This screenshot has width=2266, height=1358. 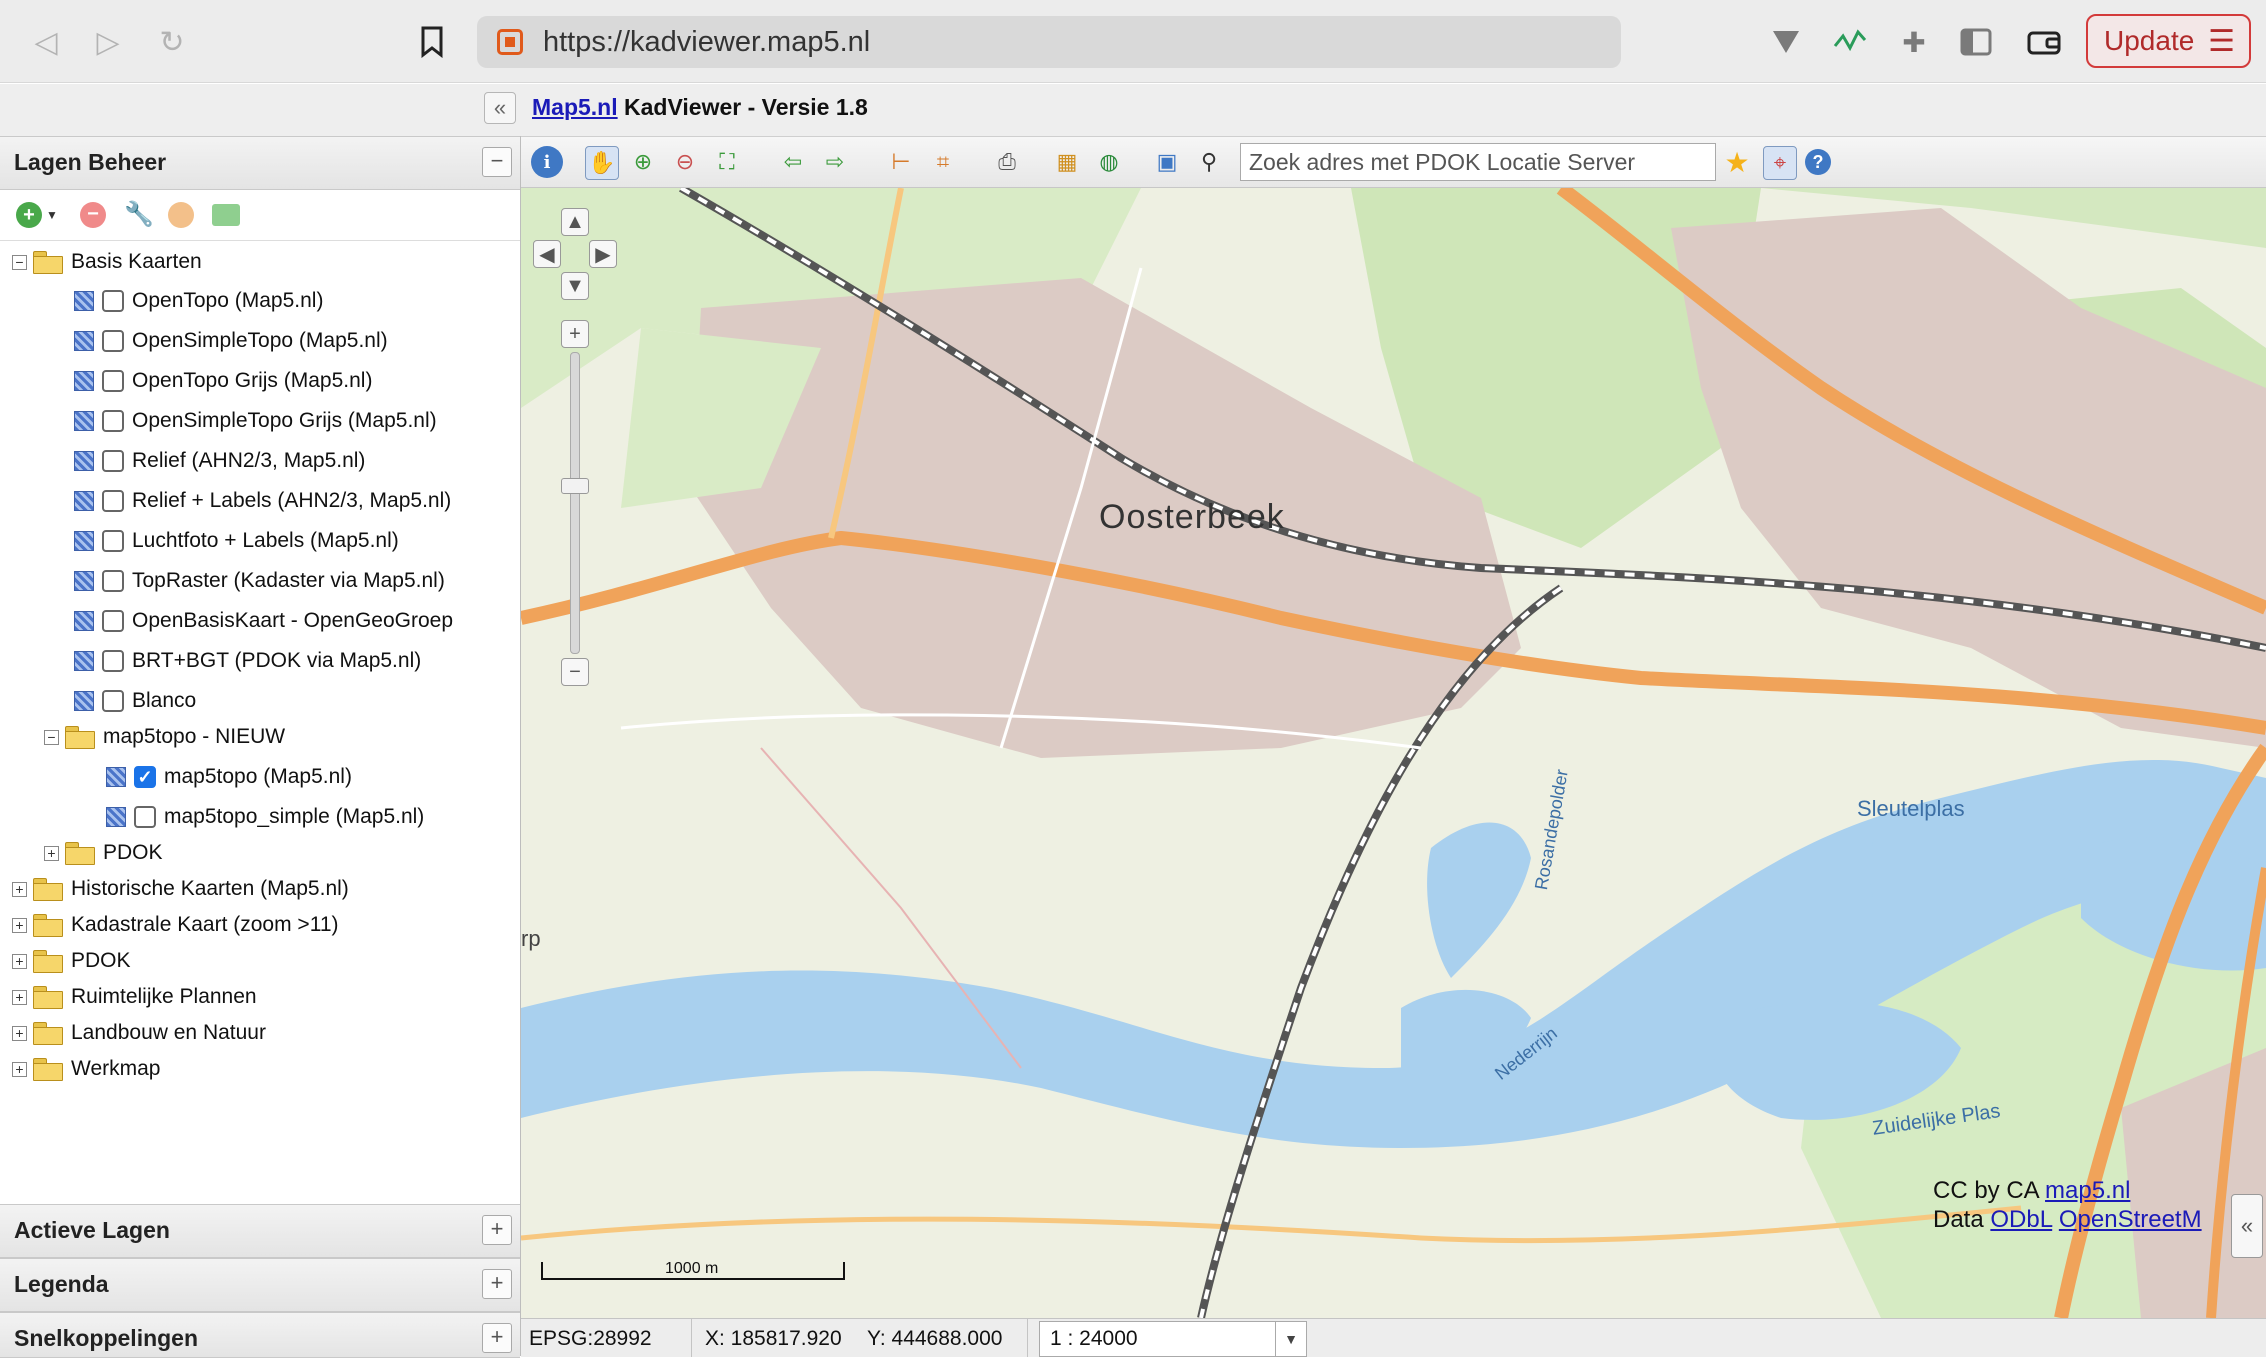 I want to click on tree-layer-row: Relief (AHN2/3, Map5.nl), so click(x=219, y=461).